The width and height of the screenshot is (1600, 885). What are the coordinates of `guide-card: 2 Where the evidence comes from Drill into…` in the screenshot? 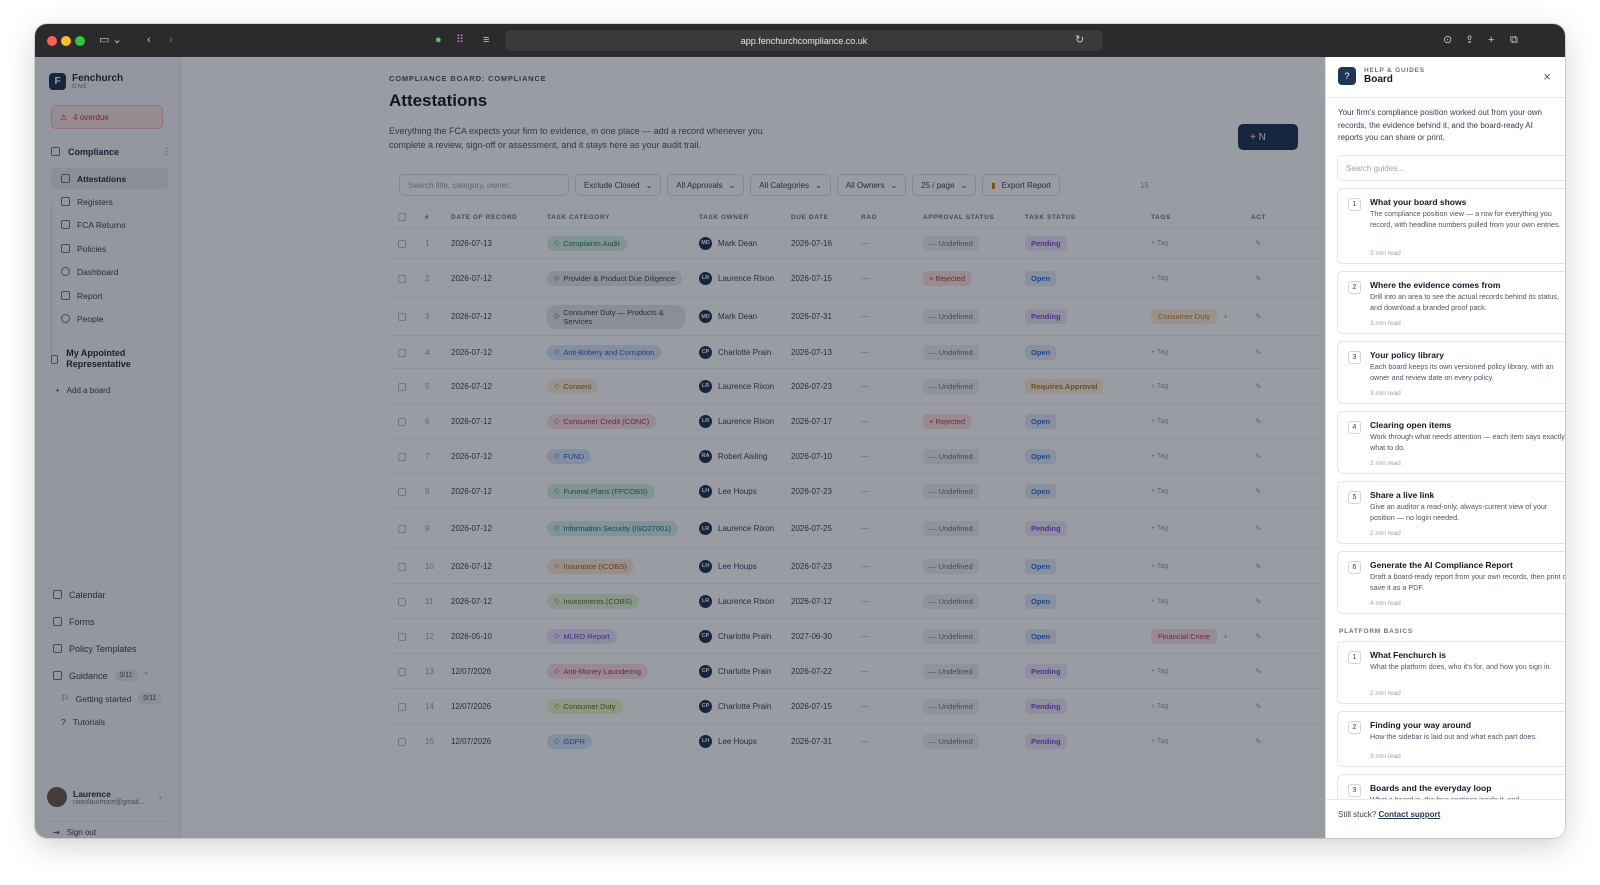 It's located at (1451, 302).